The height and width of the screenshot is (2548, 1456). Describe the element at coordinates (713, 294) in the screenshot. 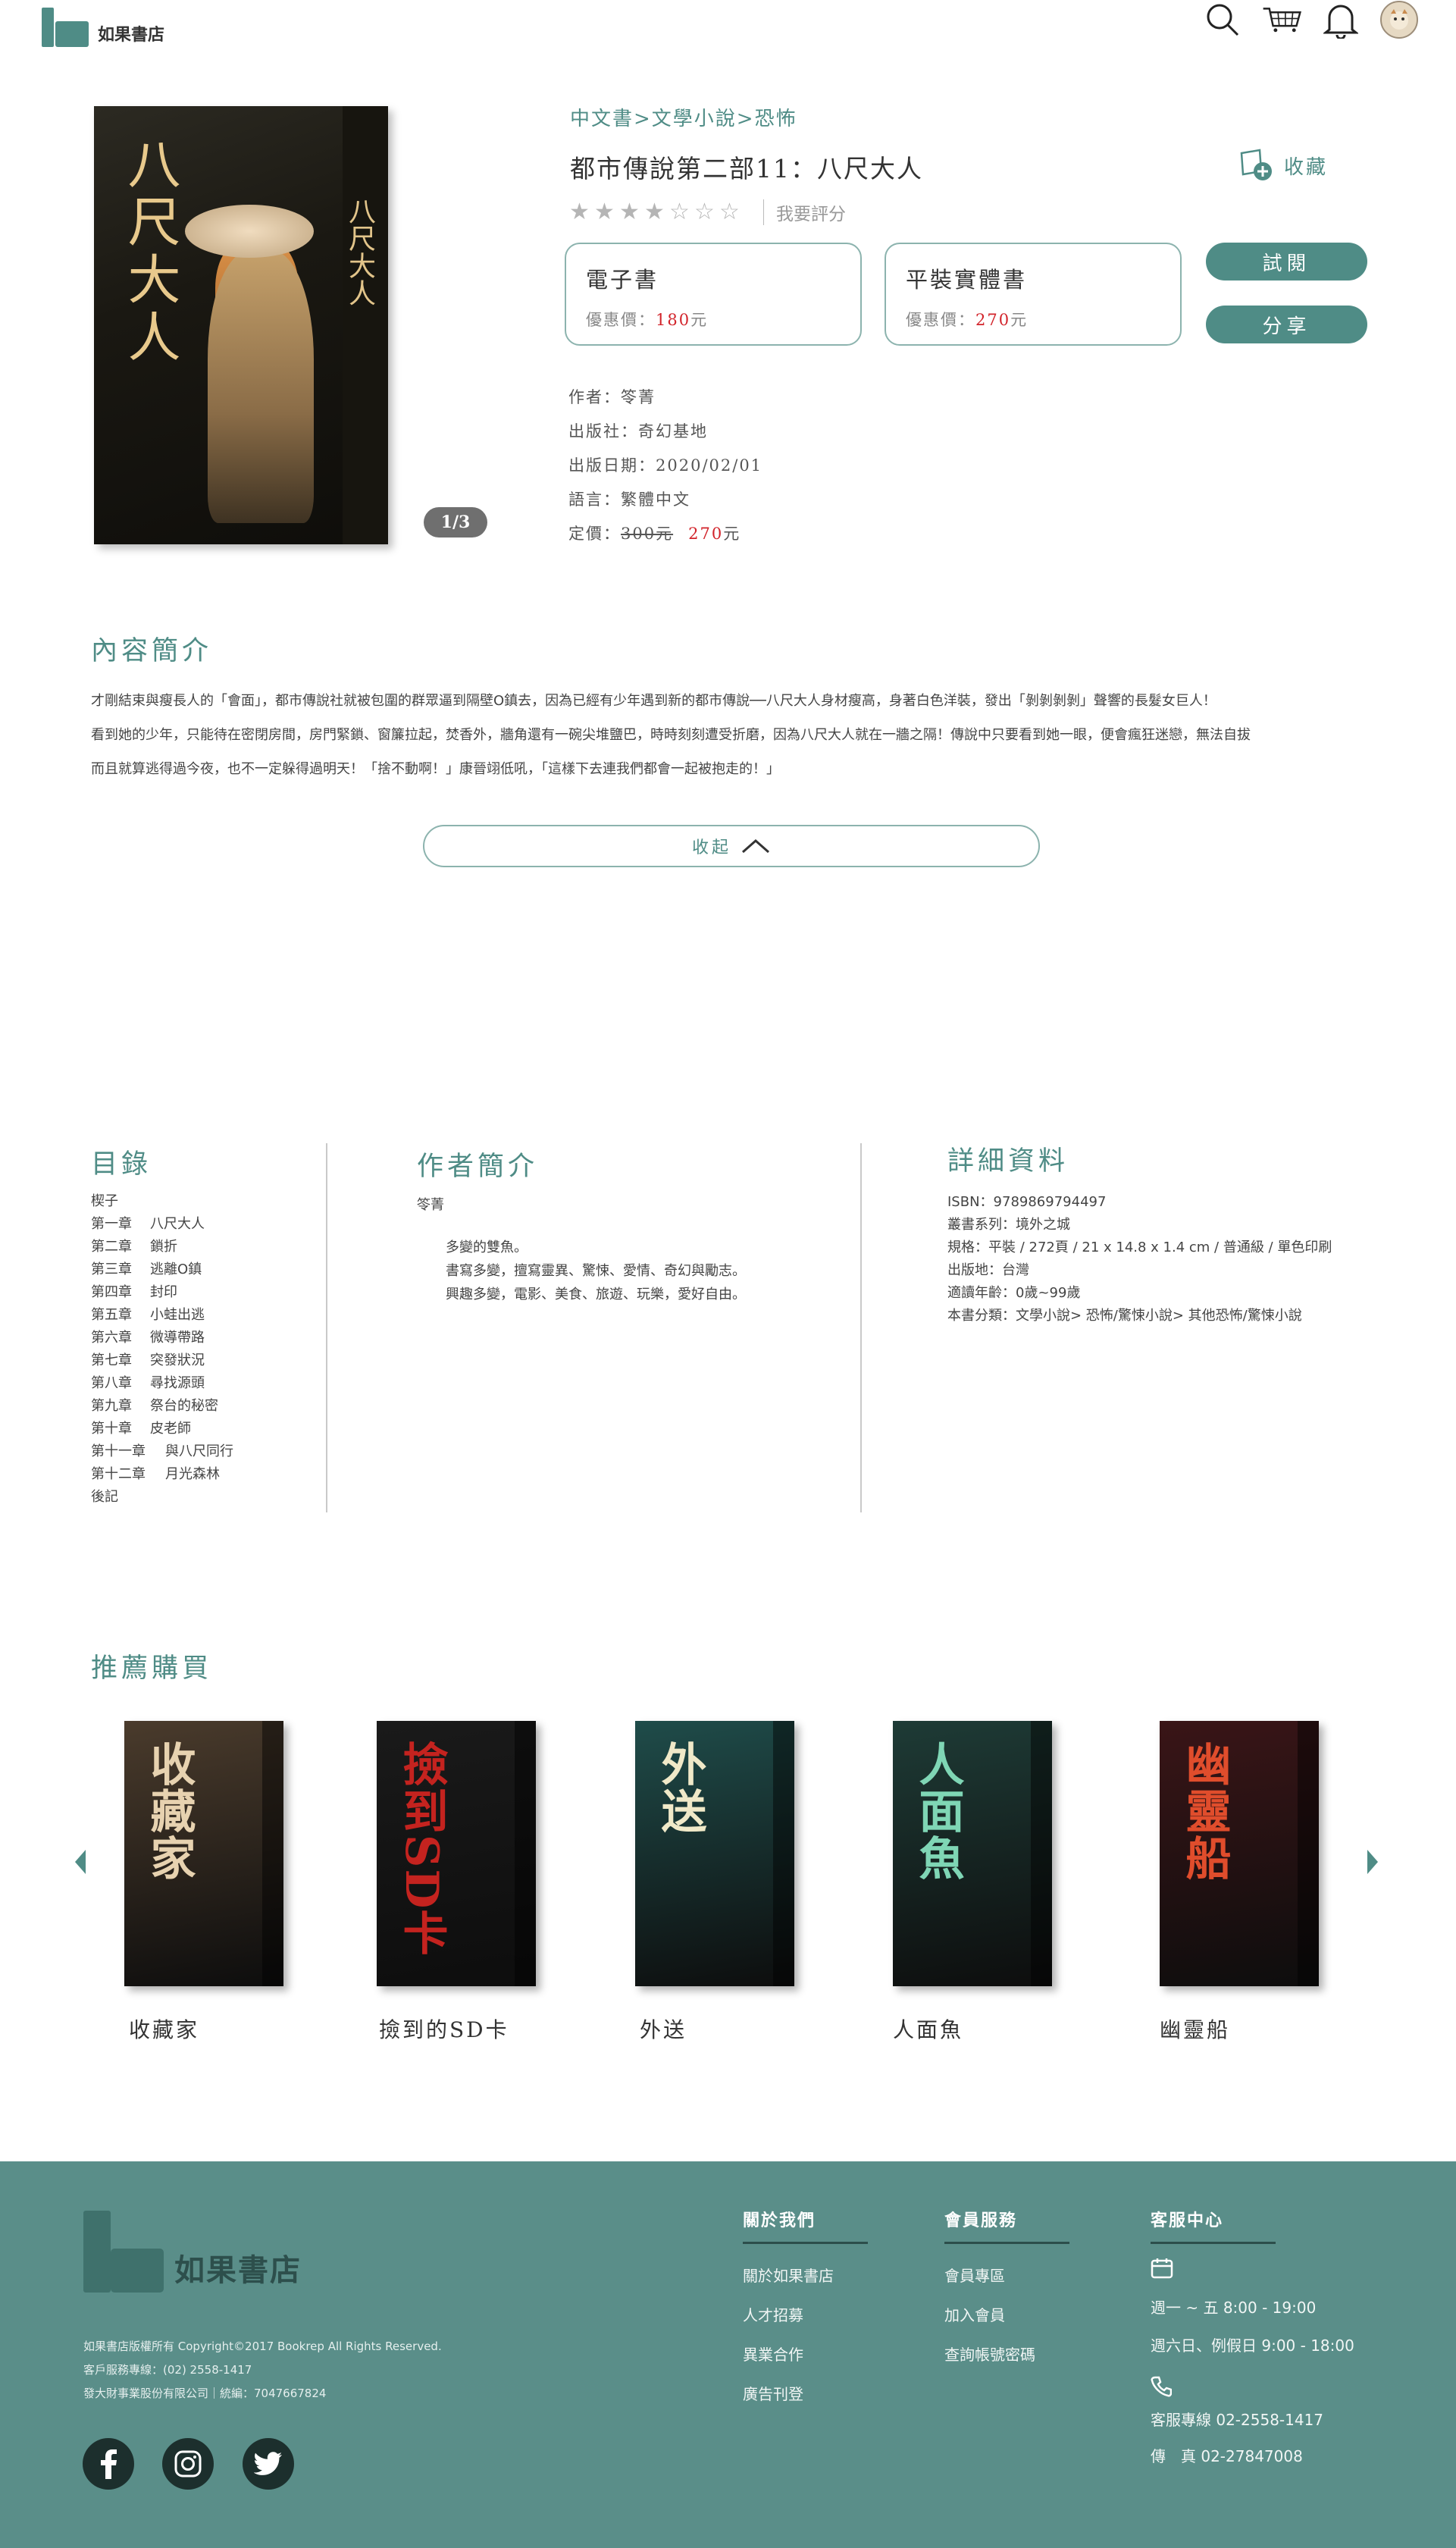

I see `ebook-option: 電子書 優惠價：180元` at that location.